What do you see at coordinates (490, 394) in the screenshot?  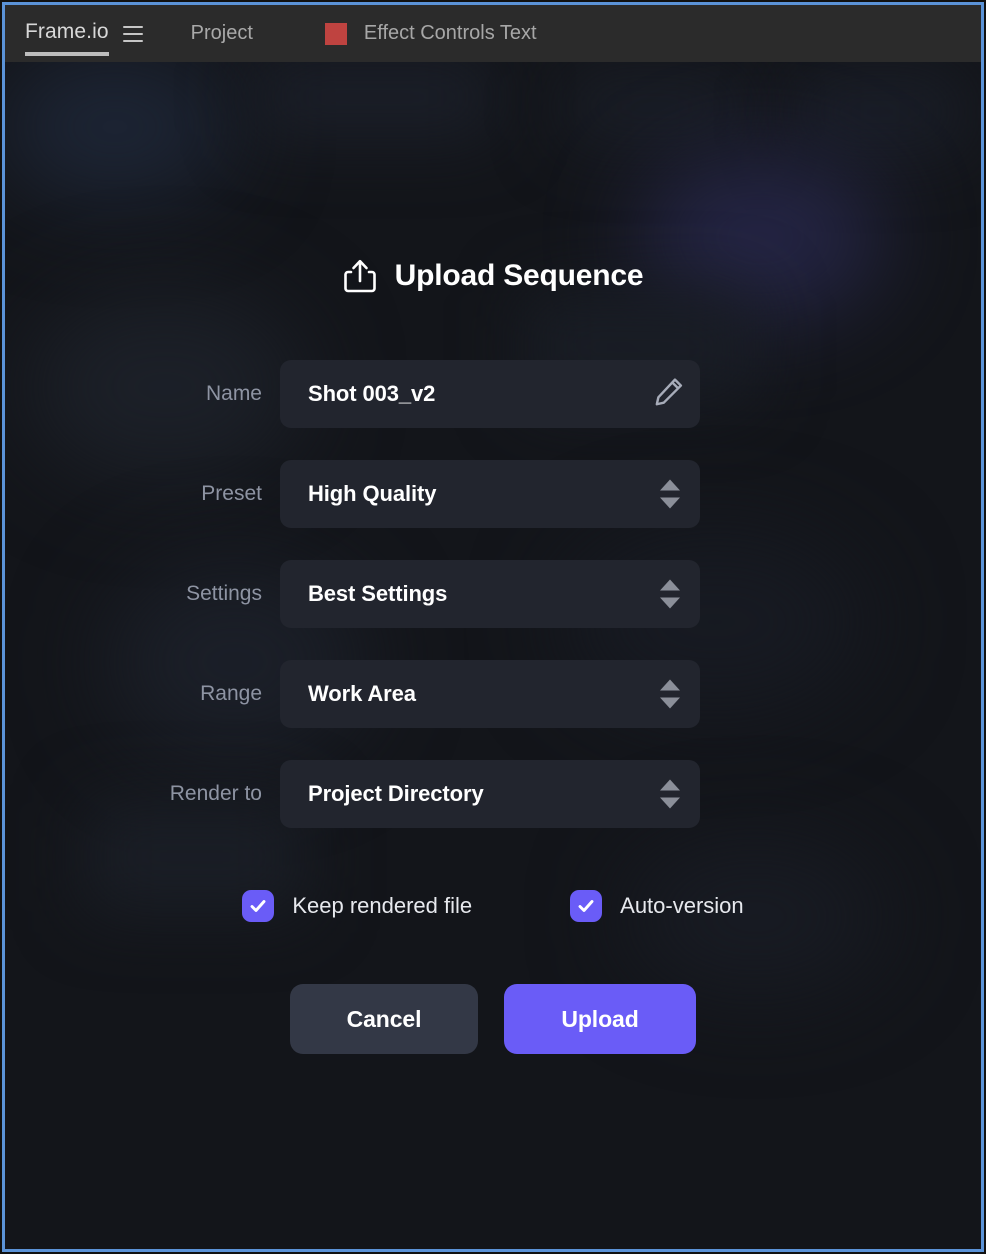 I see `name-input: Shot 003_v2` at bounding box center [490, 394].